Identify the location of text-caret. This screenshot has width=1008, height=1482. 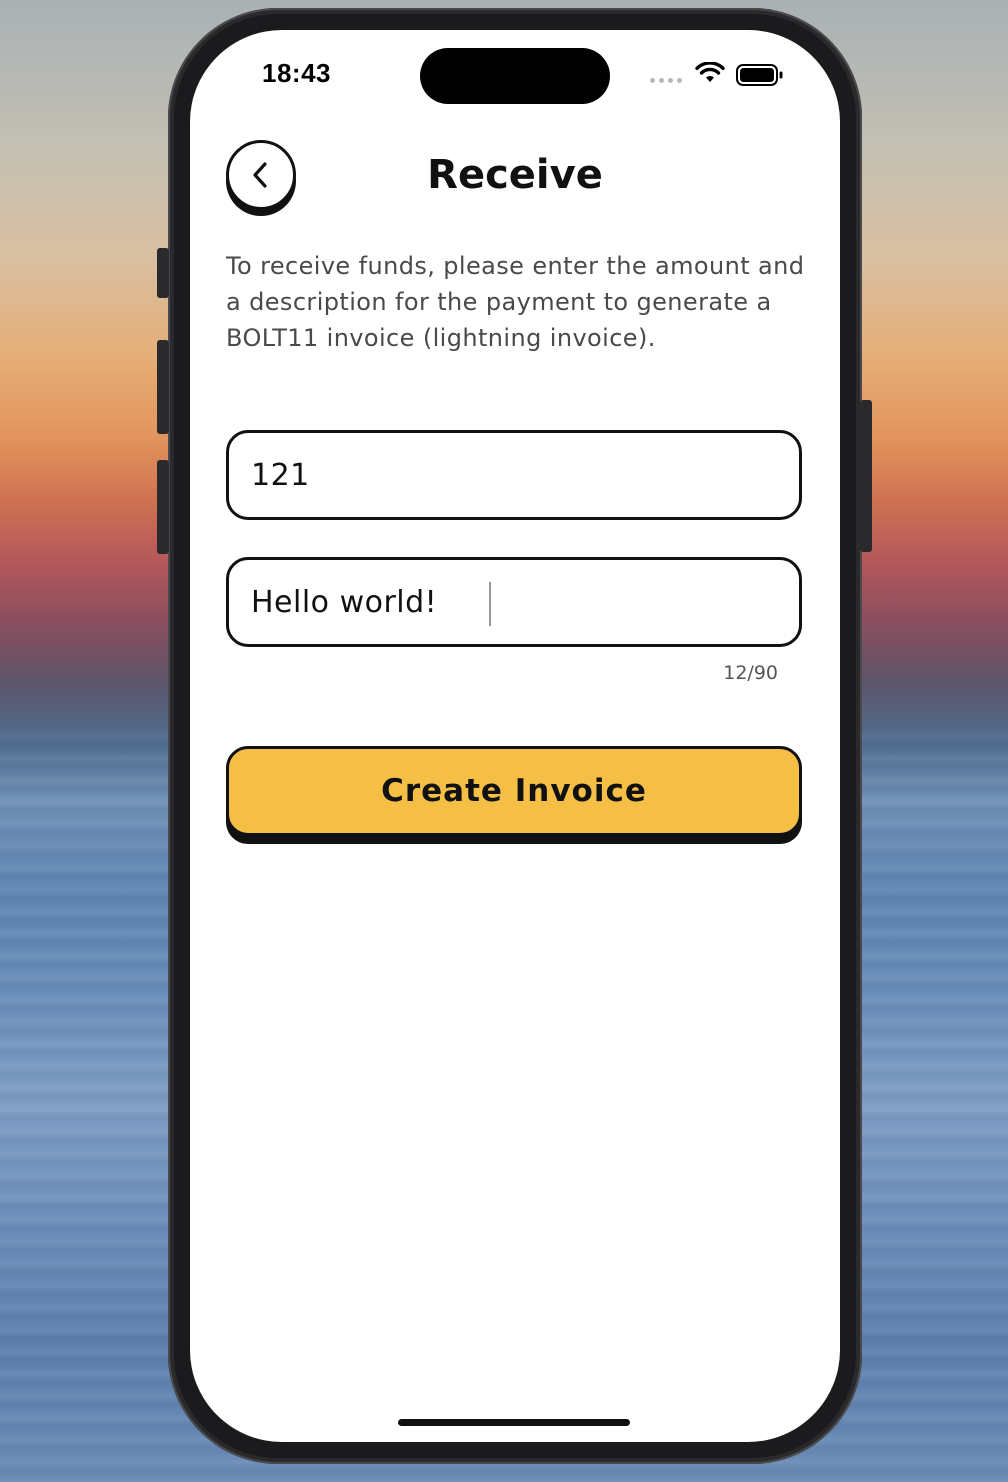
(490, 604).